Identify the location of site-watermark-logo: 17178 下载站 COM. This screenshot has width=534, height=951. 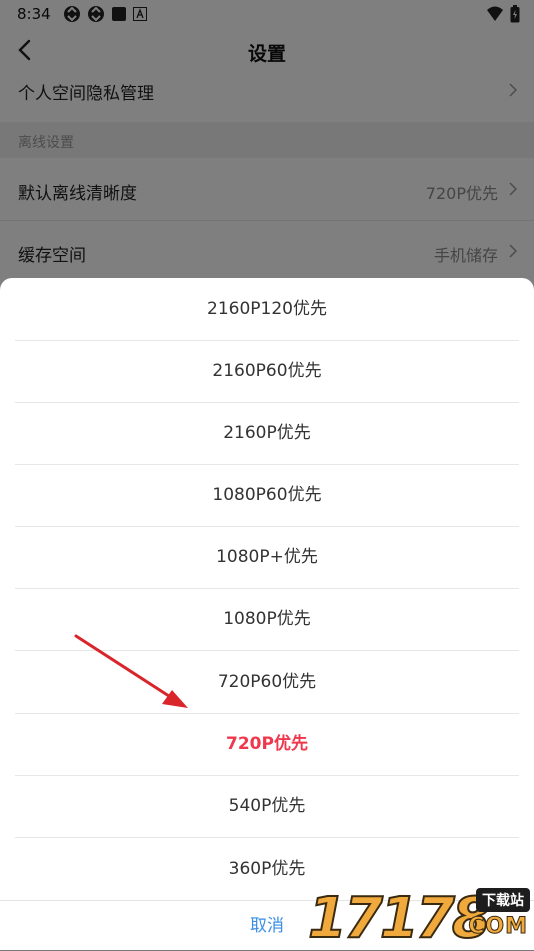
(418, 918).